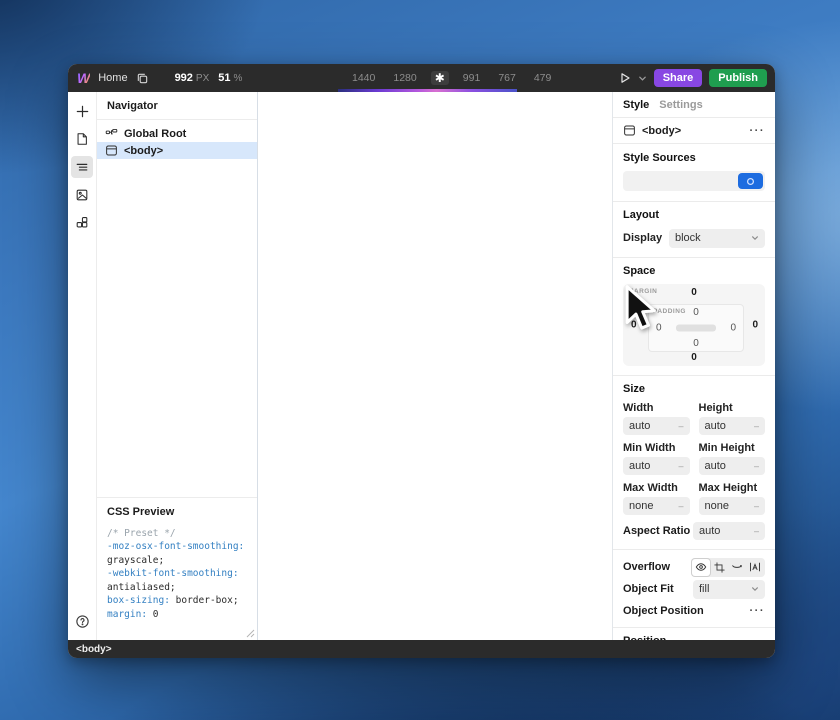 The width and height of the screenshot is (840, 720). I want to click on publish-button: Publish, so click(738, 78).